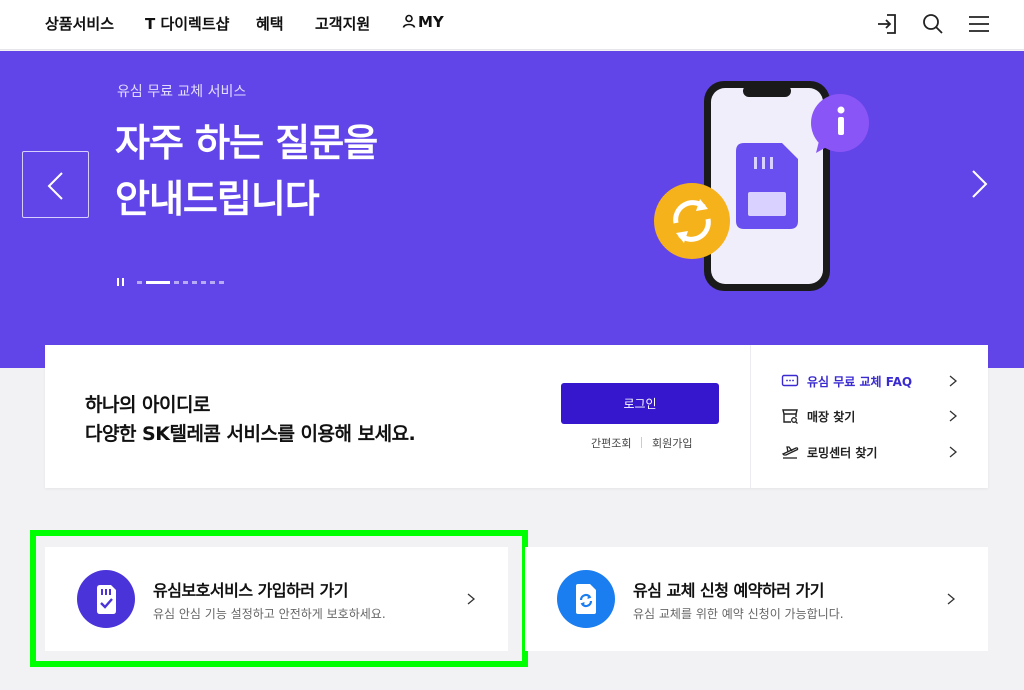 The image size is (1024, 690). Describe the element at coordinates (217, 199) in the screenshot. I see `hero-title-line2: 안내드립니다` at that location.